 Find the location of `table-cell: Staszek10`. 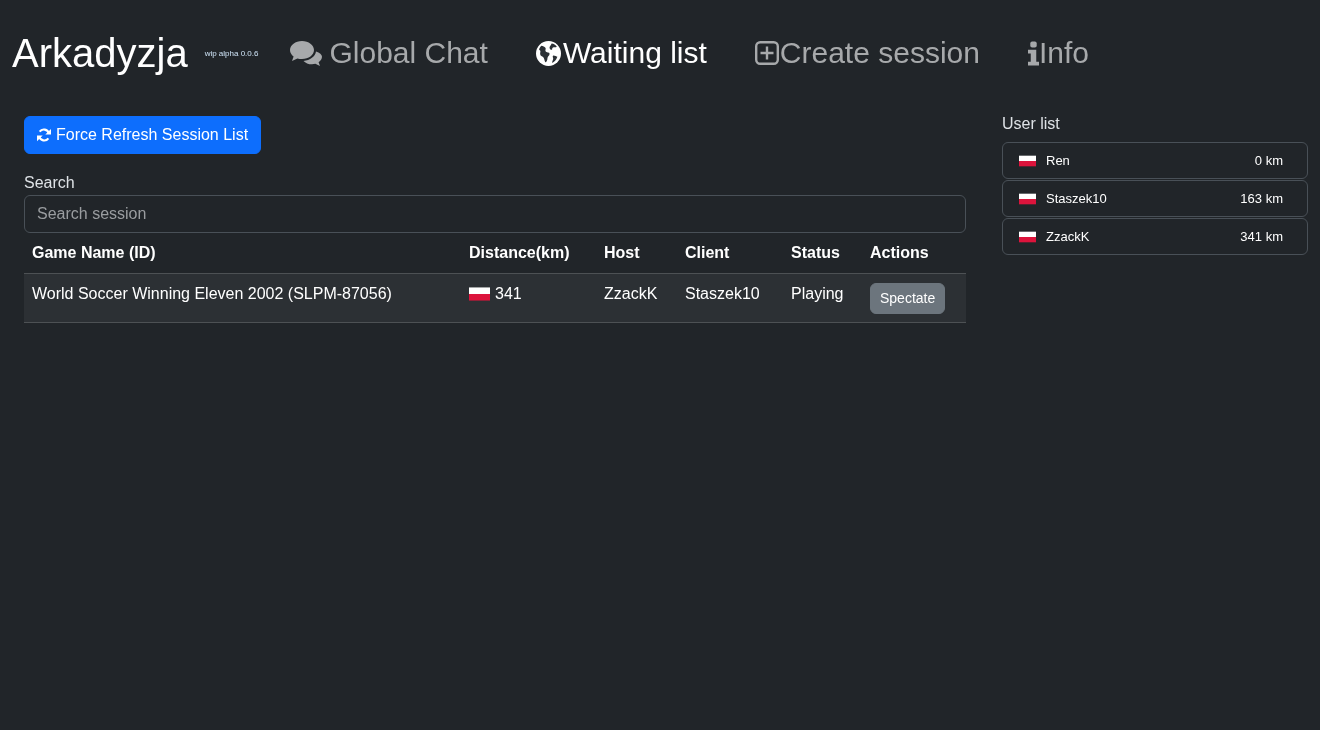

table-cell: Staszek10 is located at coordinates (730, 298).